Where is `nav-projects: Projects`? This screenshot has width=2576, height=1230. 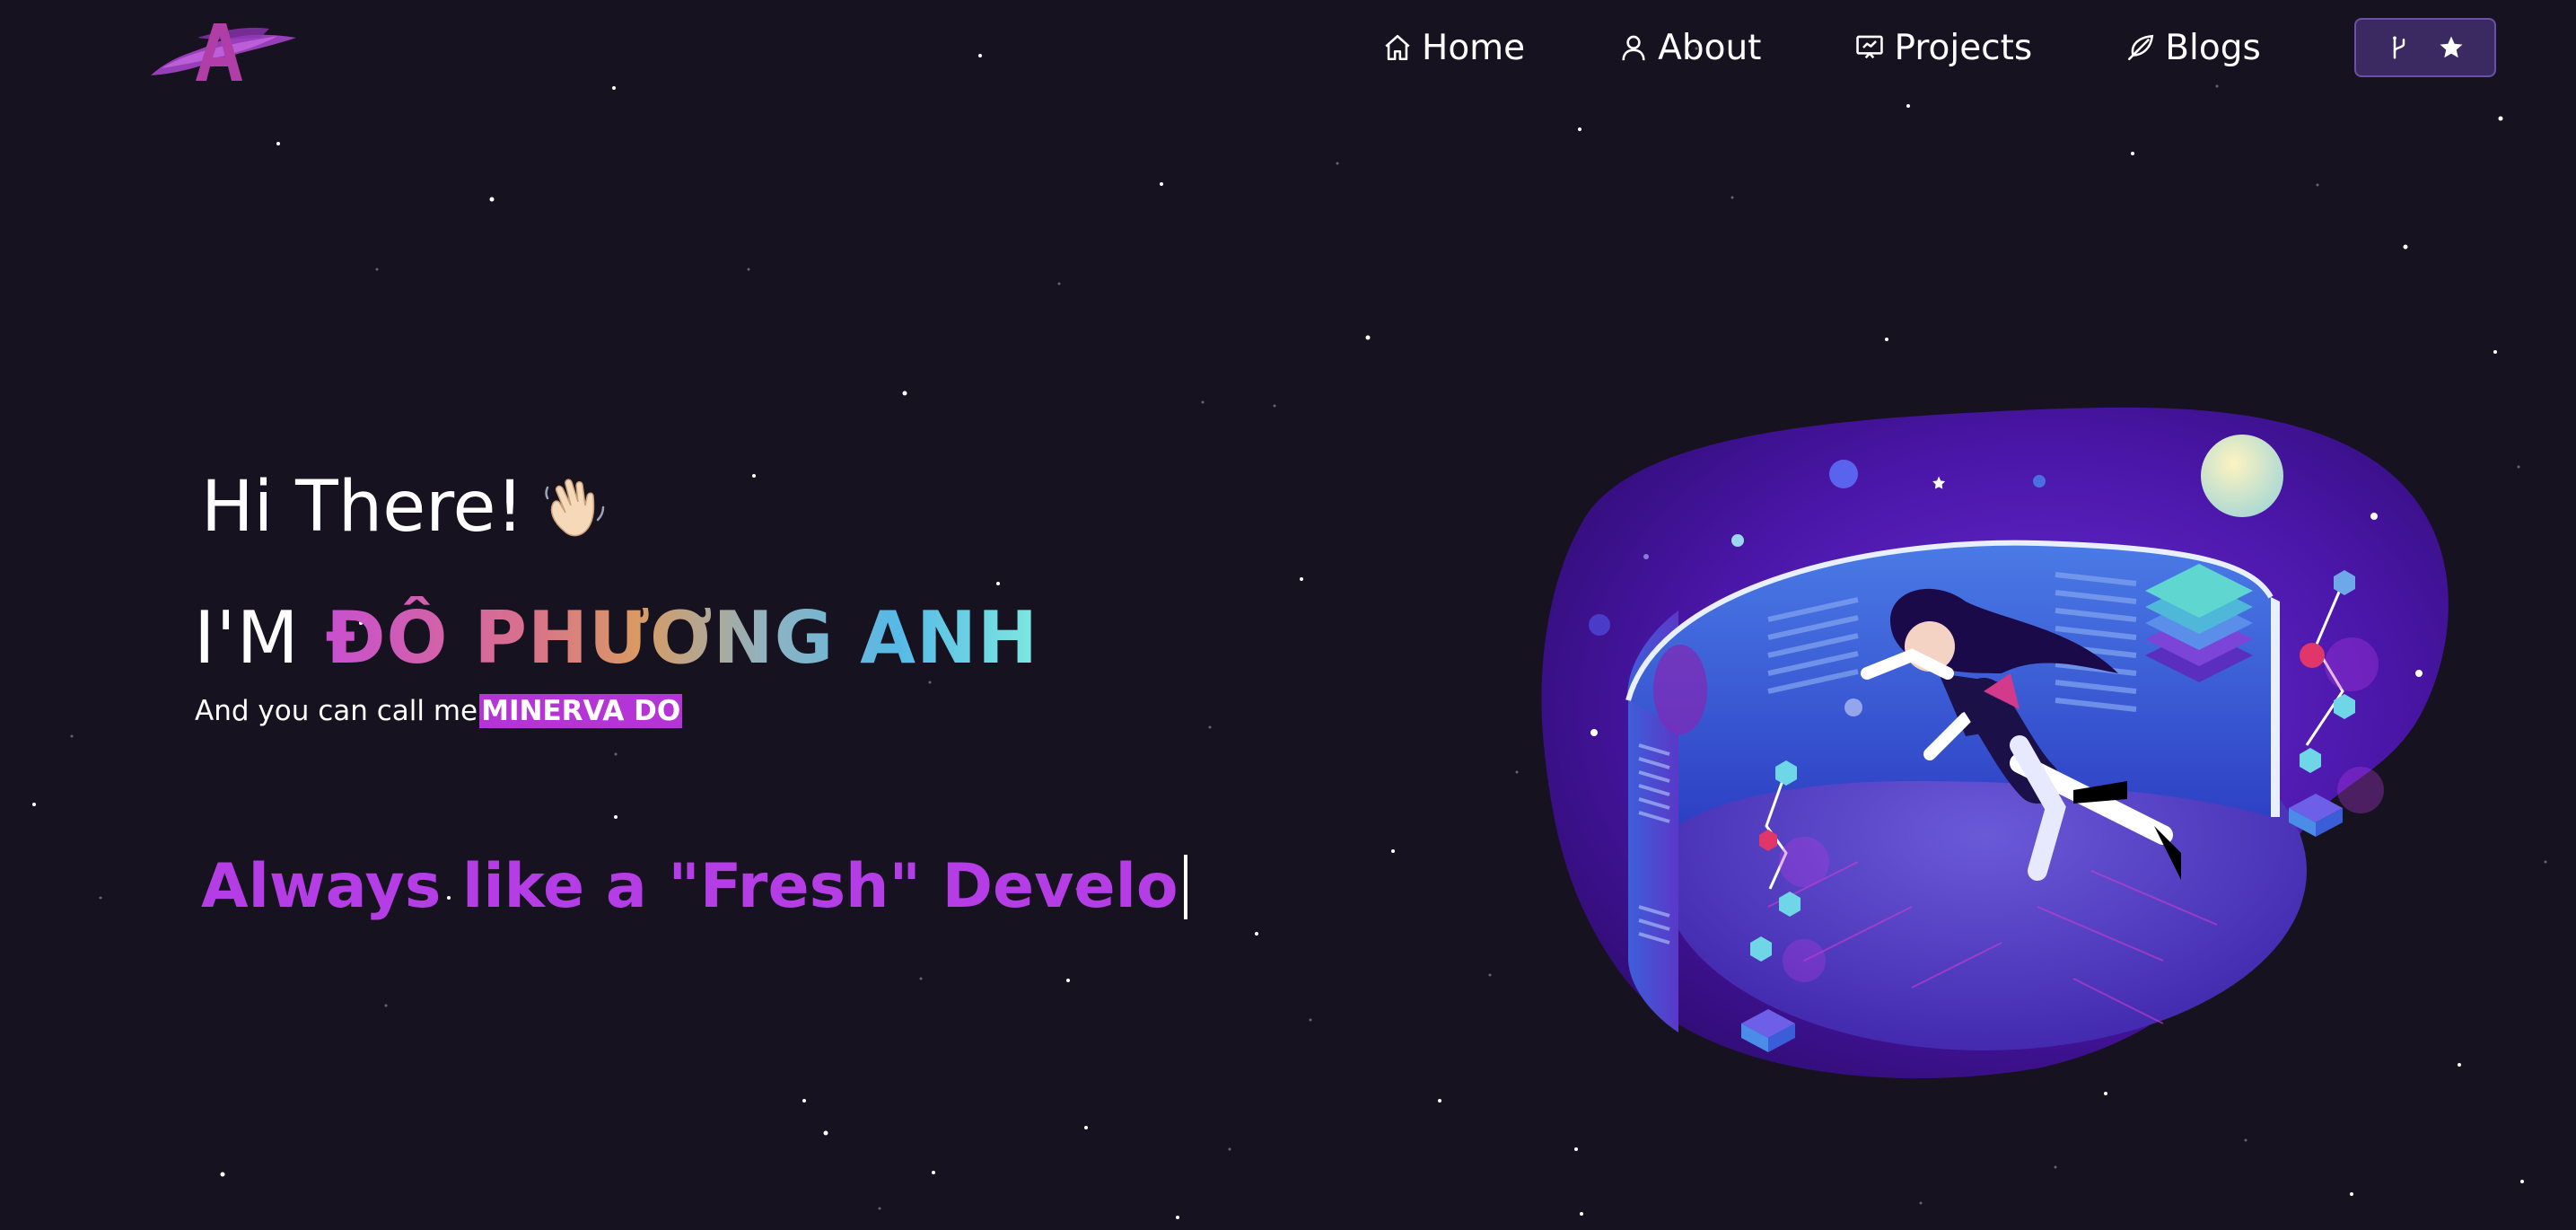 nav-projects: Projects is located at coordinates (1943, 48).